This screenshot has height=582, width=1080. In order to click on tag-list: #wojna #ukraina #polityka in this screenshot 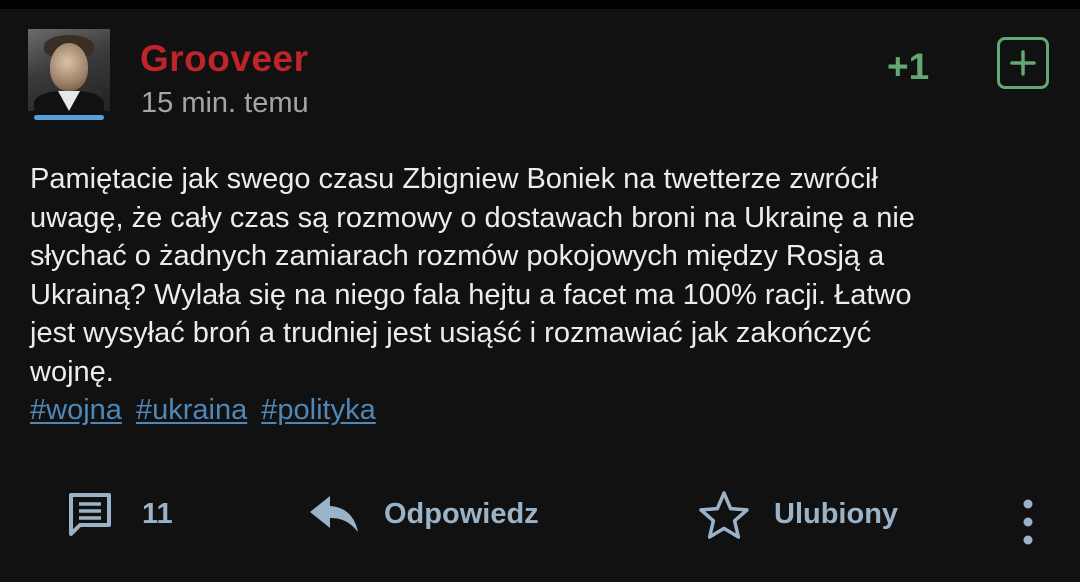, I will do `click(206, 410)`.